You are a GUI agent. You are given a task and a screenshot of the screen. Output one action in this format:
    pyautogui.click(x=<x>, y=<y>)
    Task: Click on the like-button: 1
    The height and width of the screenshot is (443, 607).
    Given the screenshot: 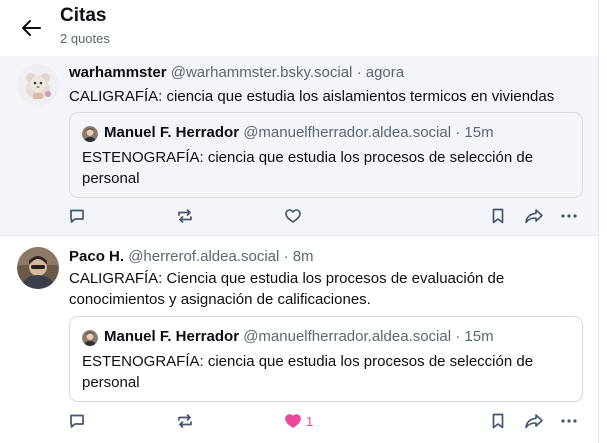 What is the action you would take?
    pyautogui.click(x=298, y=421)
    